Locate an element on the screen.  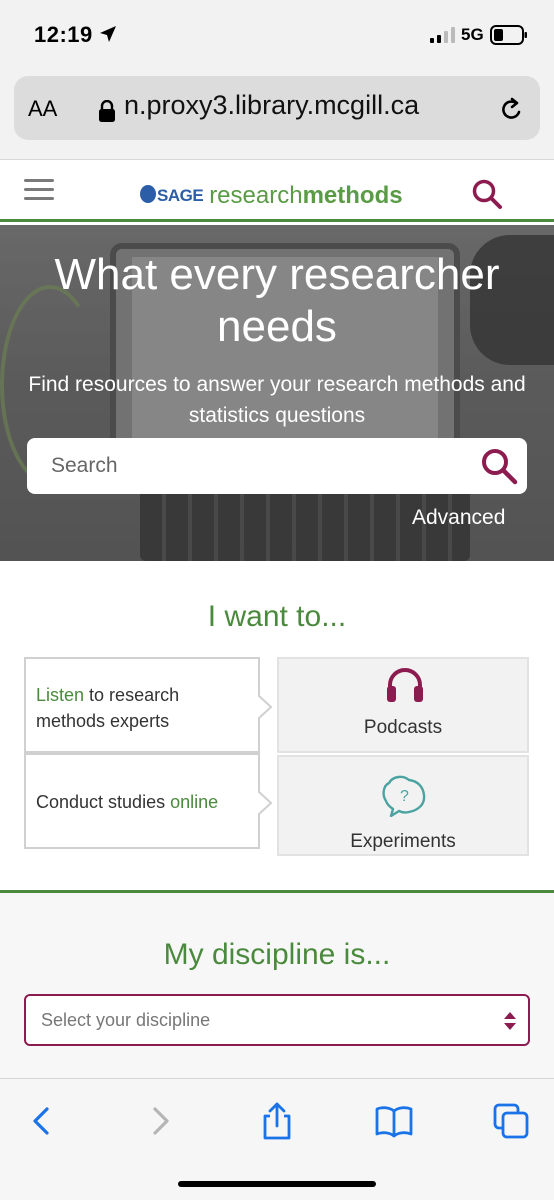
hero-title: What every researcher needs is located at coordinates (277, 300).